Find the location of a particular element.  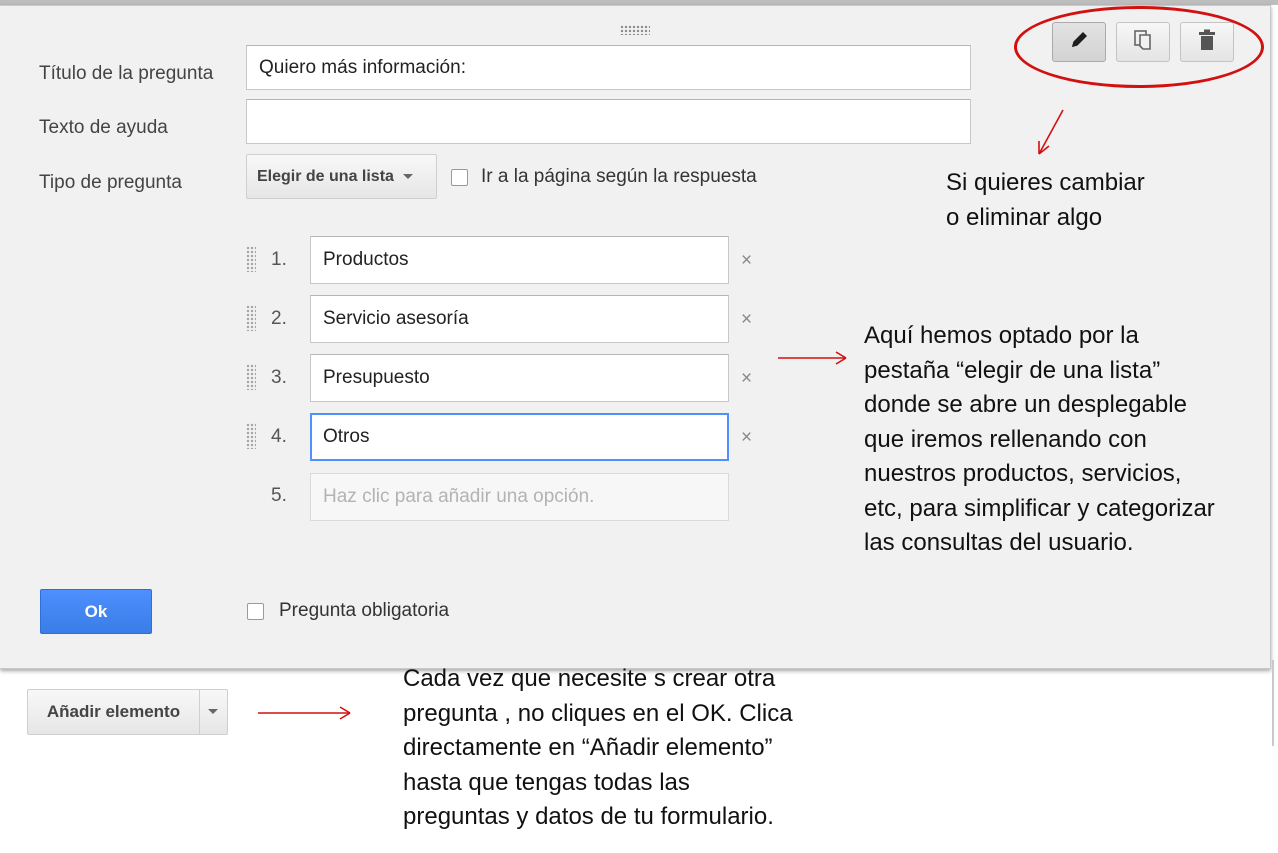

required-checkbox is located at coordinates (255, 611).